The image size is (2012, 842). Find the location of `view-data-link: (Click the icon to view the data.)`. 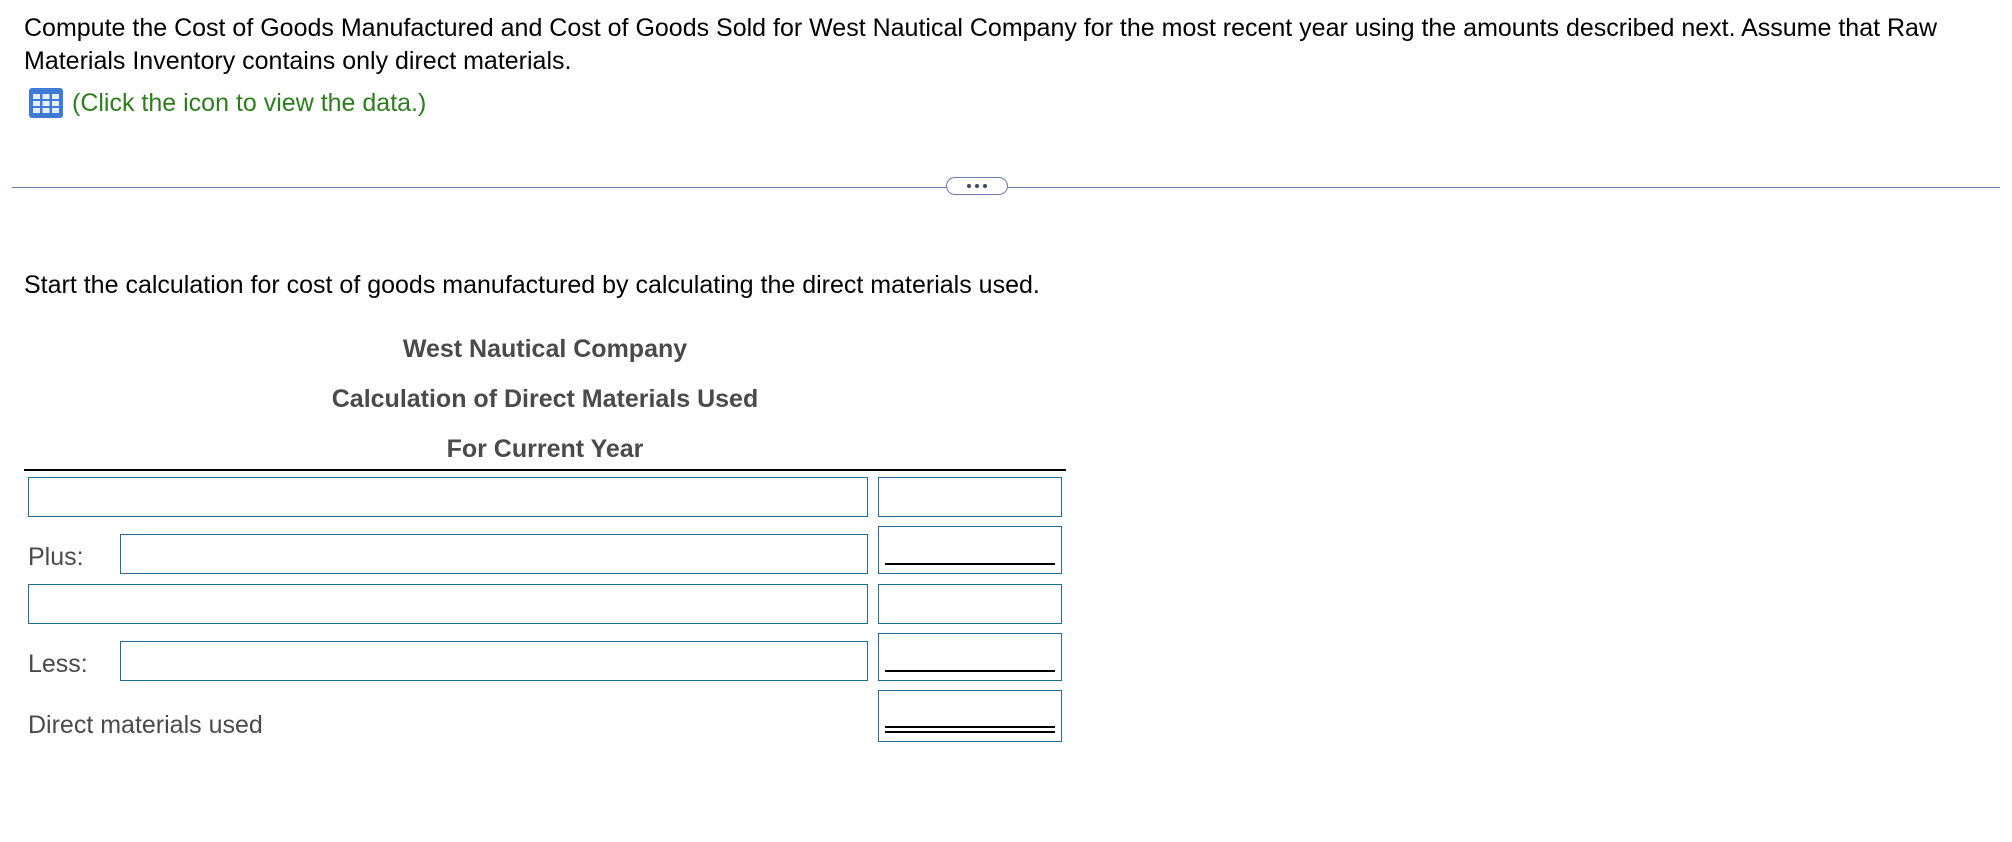

view-data-link: (Click the icon to view the data.) is located at coordinates (227, 103).